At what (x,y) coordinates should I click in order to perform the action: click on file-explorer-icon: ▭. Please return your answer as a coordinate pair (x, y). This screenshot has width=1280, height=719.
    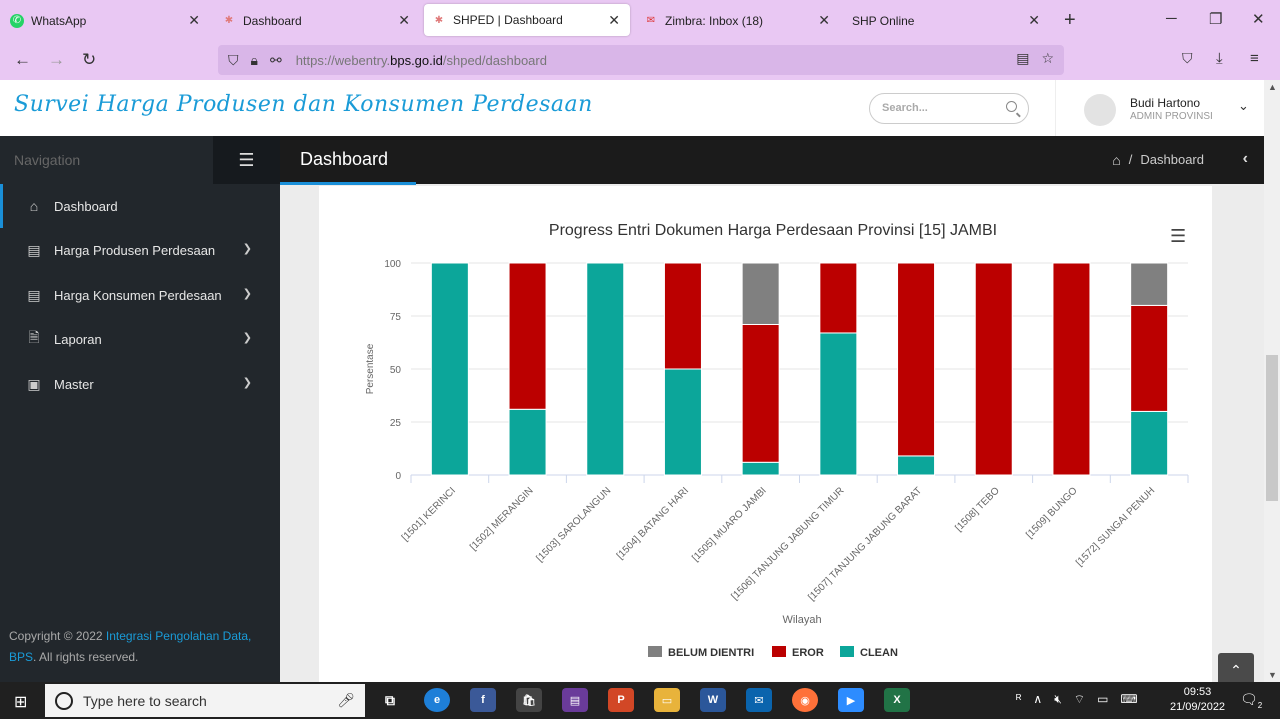
    Looking at the image, I should click on (667, 700).